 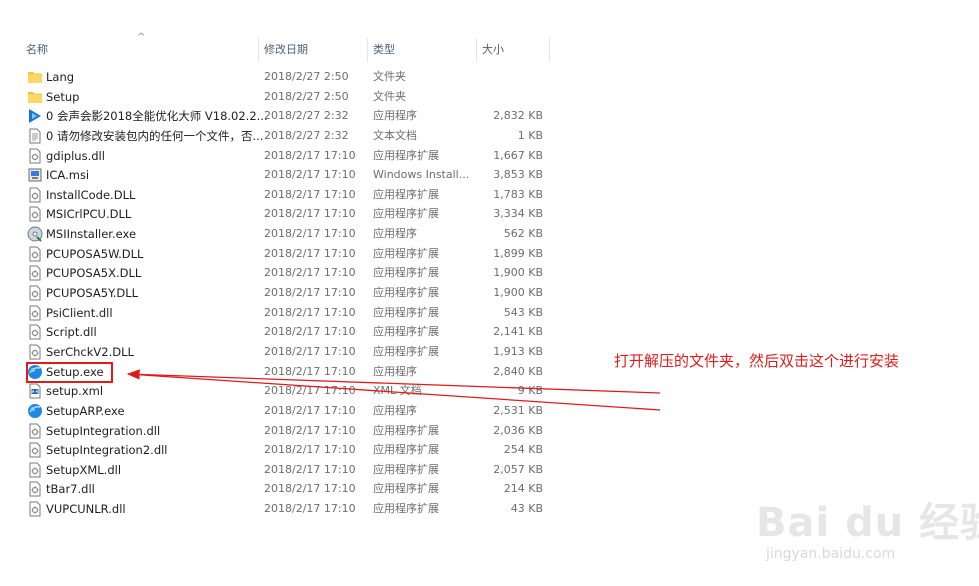 I want to click on baidu-jingyan-watermark: Bai du 经验 jingyan.baidu.com, so click(x=865, y=527).